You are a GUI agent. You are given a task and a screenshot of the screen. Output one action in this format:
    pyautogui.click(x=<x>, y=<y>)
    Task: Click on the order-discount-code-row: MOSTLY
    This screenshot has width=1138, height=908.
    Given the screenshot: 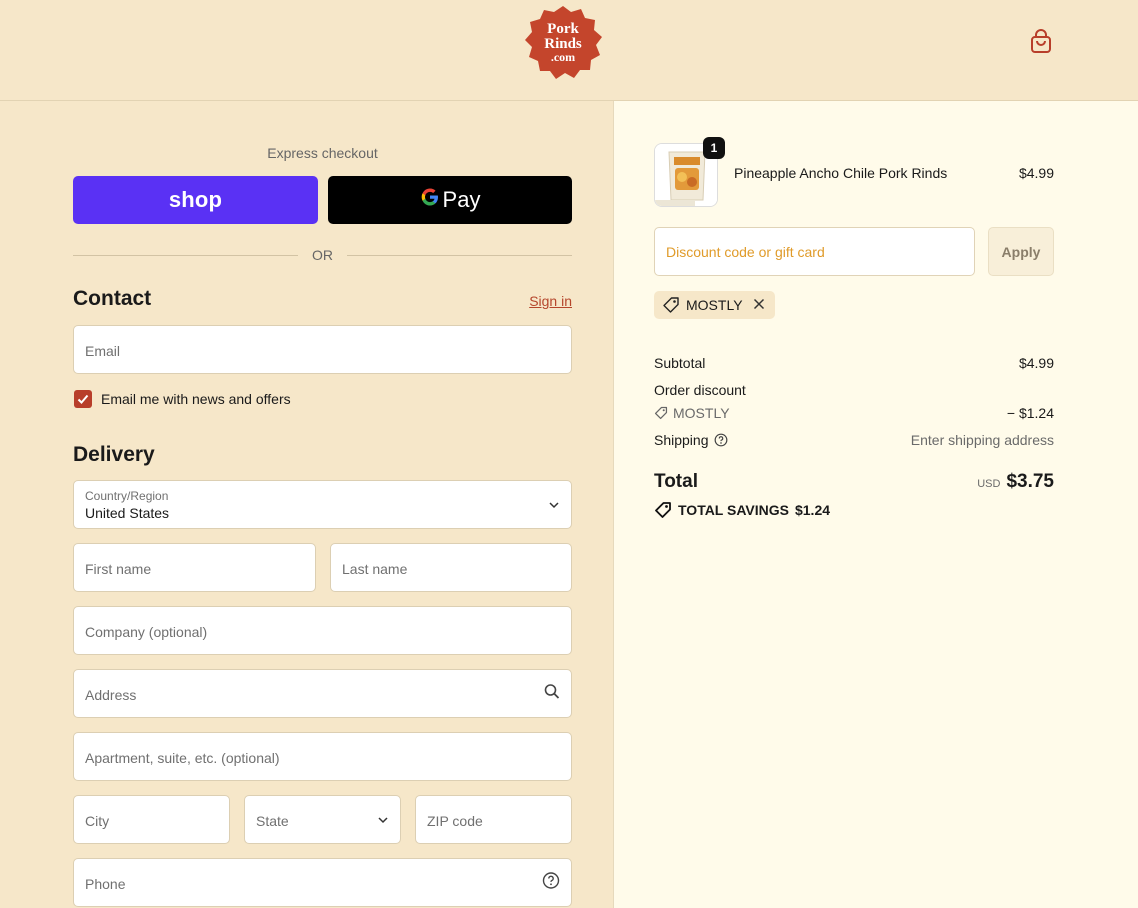 What is the action you would take?
    pyautogui.click(x=692, y=413)
    